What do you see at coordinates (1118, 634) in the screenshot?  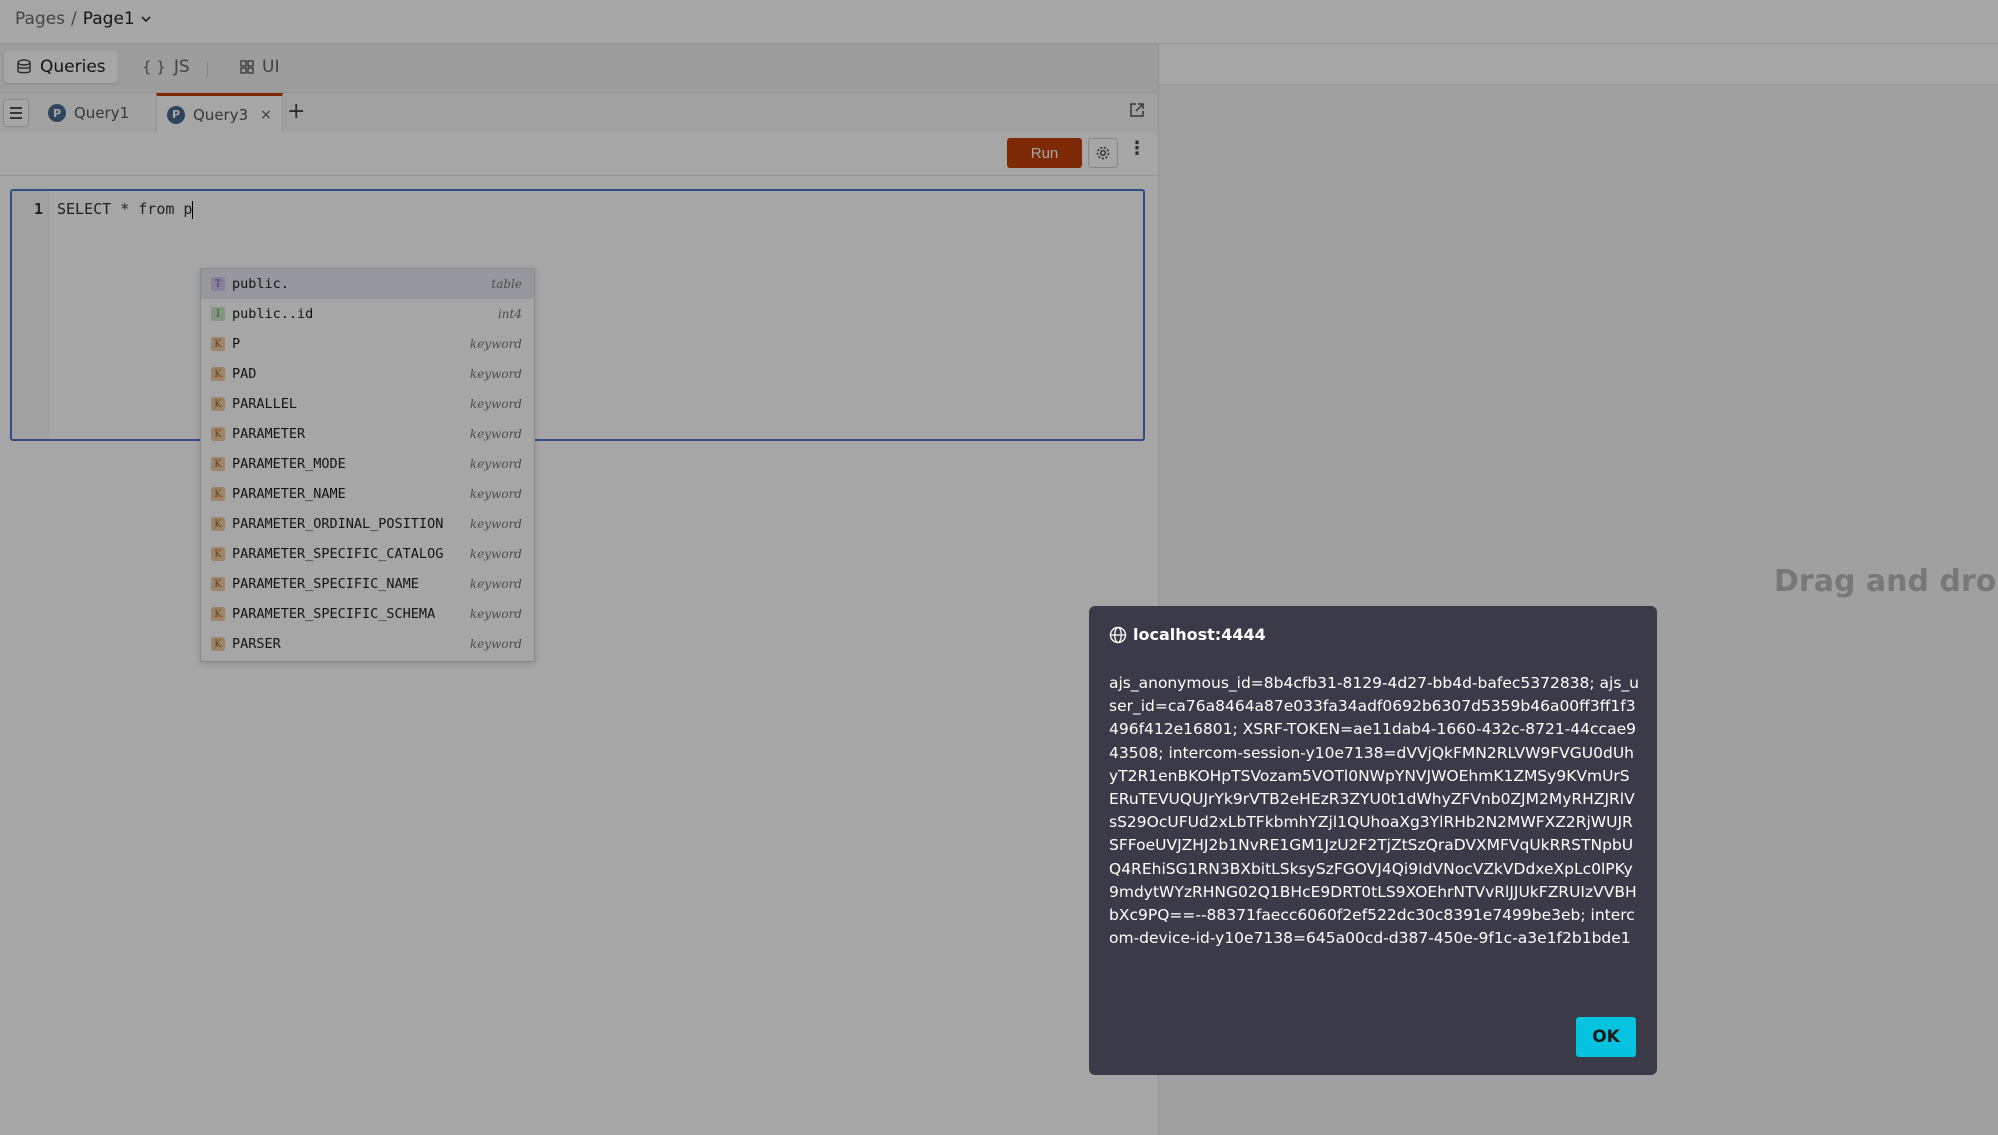 I see `globe-icon` at bounding box center [1118, 634].